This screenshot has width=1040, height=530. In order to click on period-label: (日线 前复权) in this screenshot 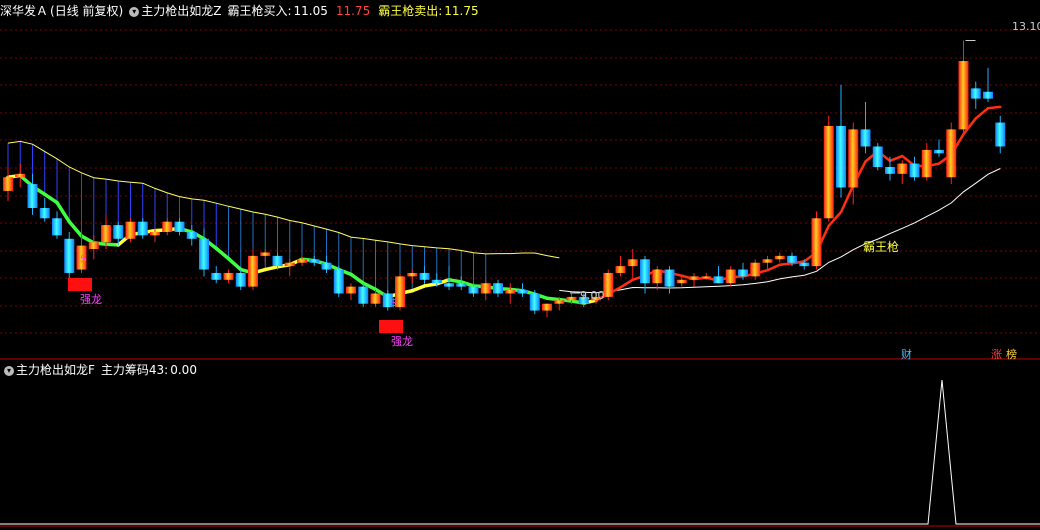, I will do `click(86, 11)`.